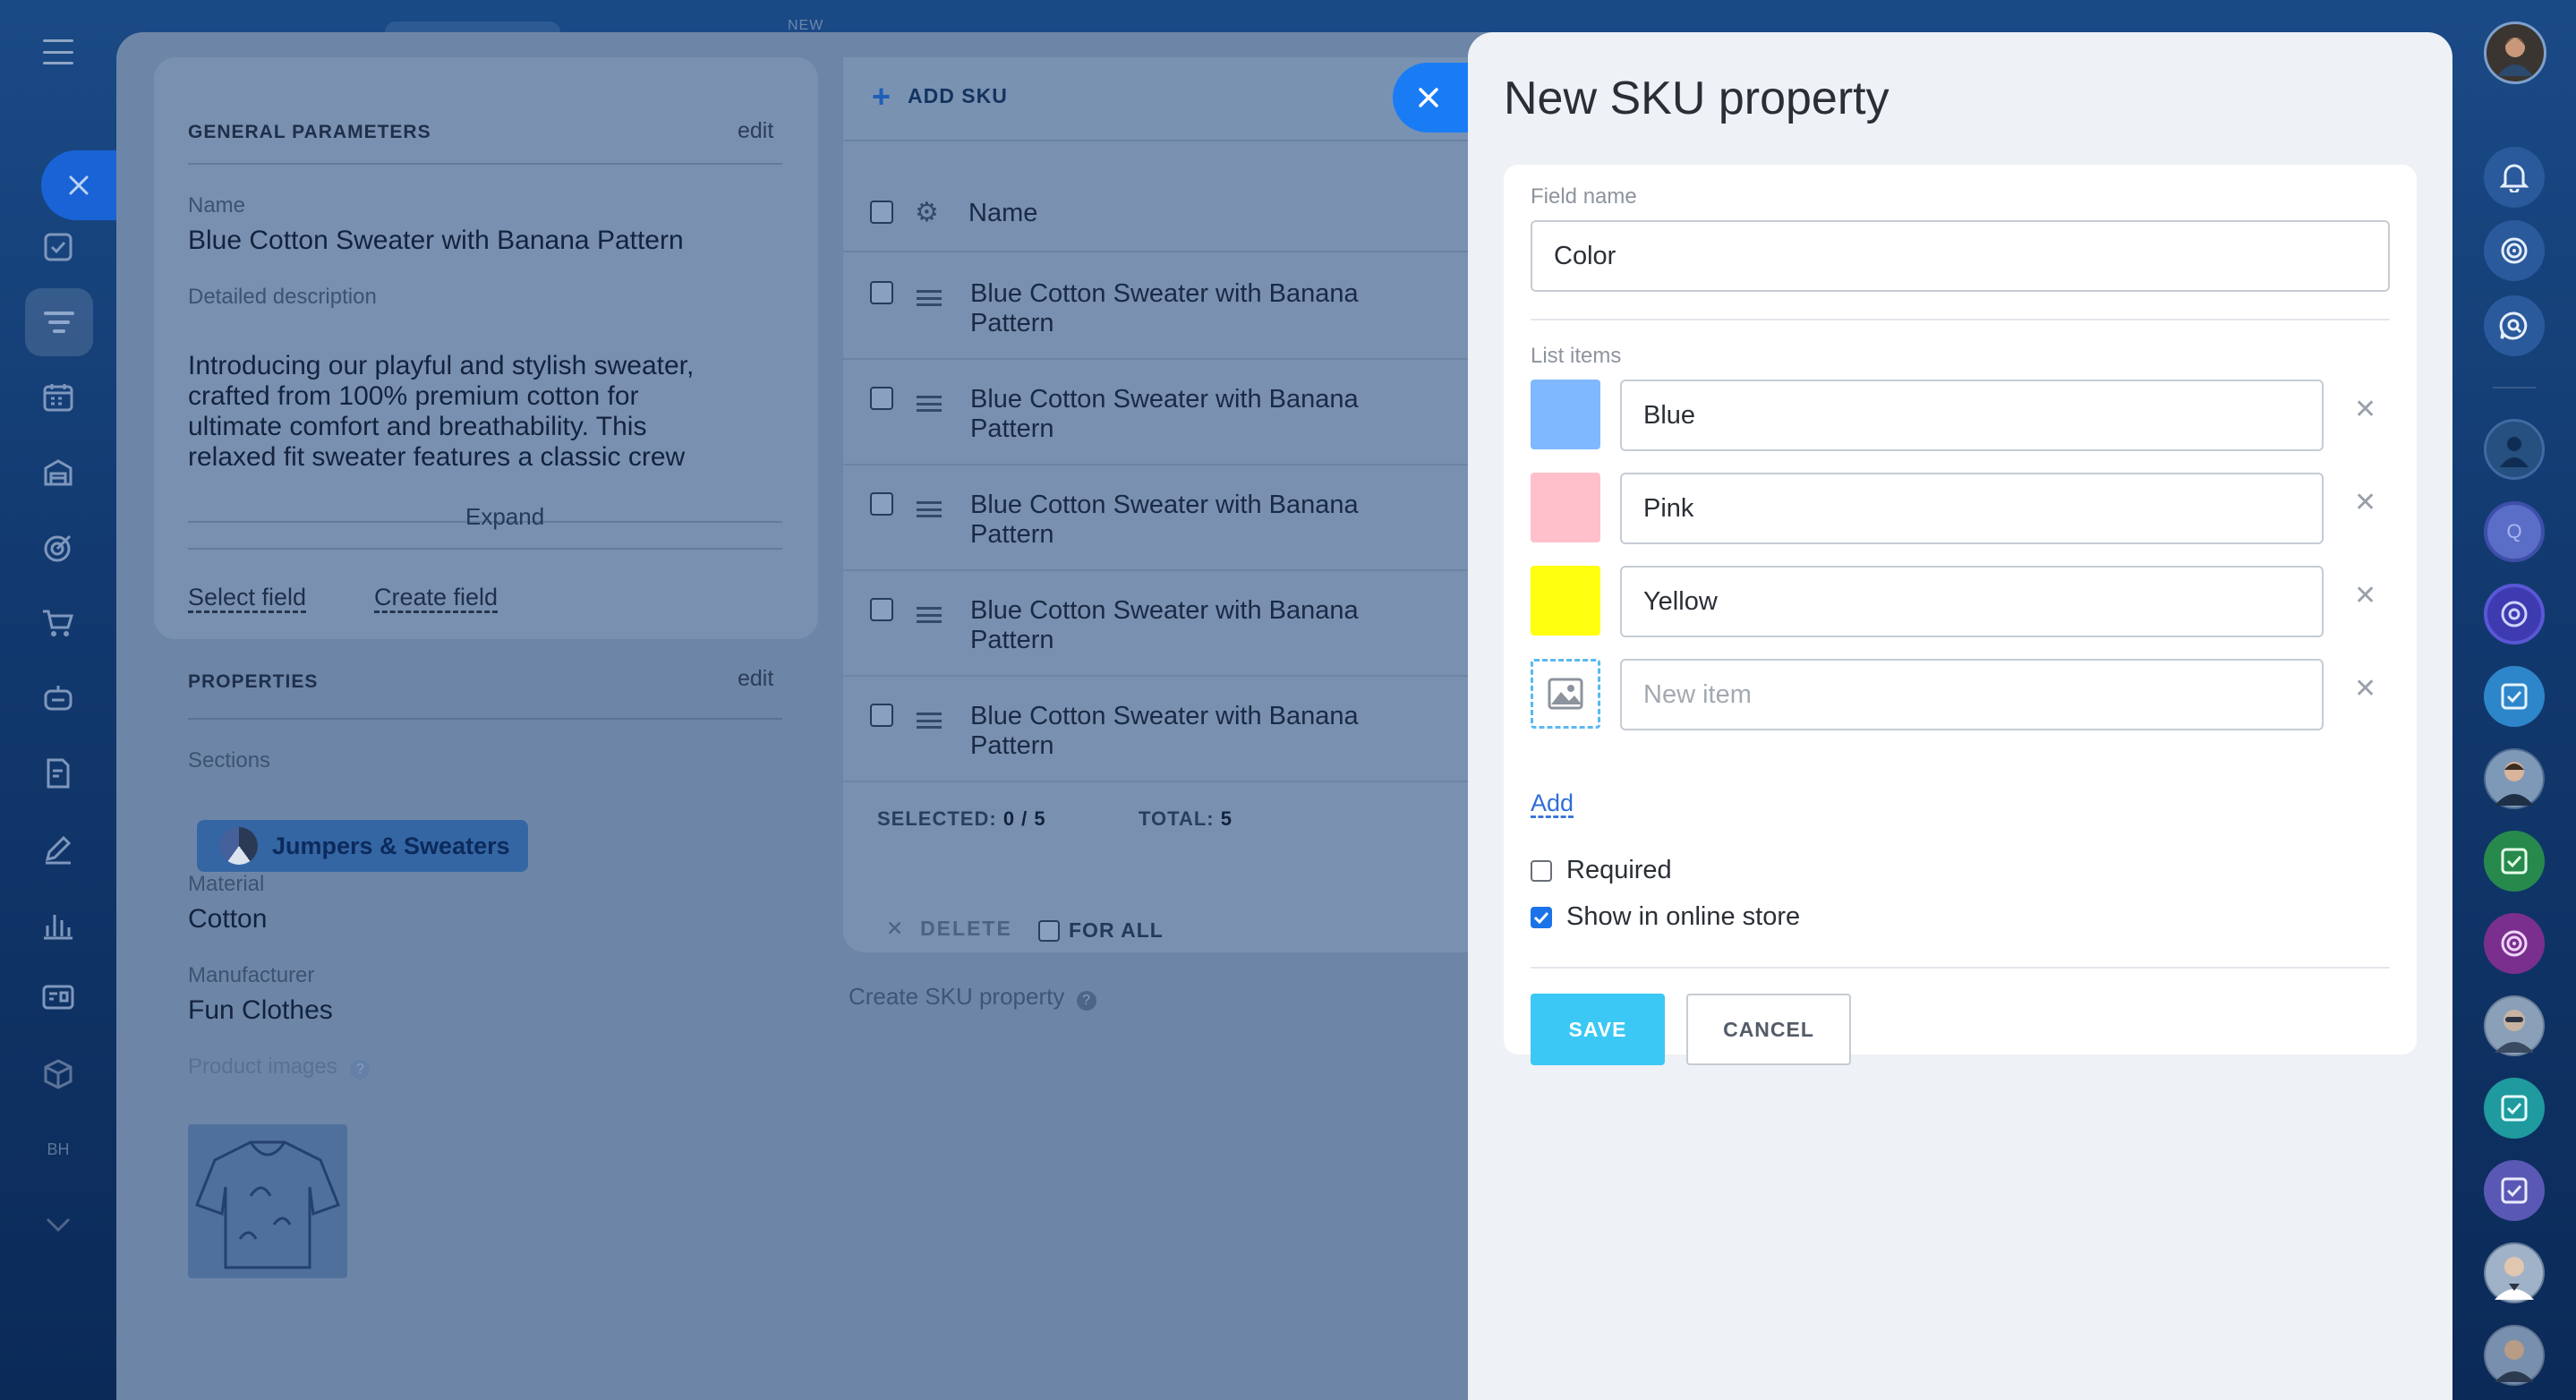 The height and width of the screenshot is (1400, 2576). What do you see at coordinates (362, 846) in the screenshot?
I see `section-chip: Jumpers & Sweaters` at bounding box center [362, 846].